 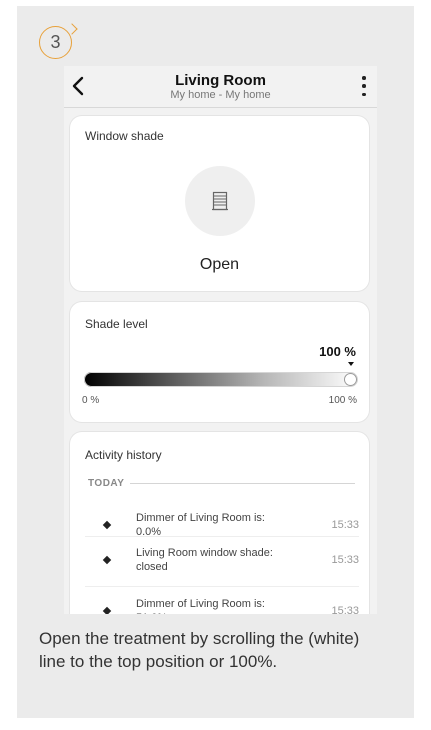 What do you see at coordinates (351, 364) in the screenshot?
I see `level-indicator-caret-icon` at bounding box center [351, 364].